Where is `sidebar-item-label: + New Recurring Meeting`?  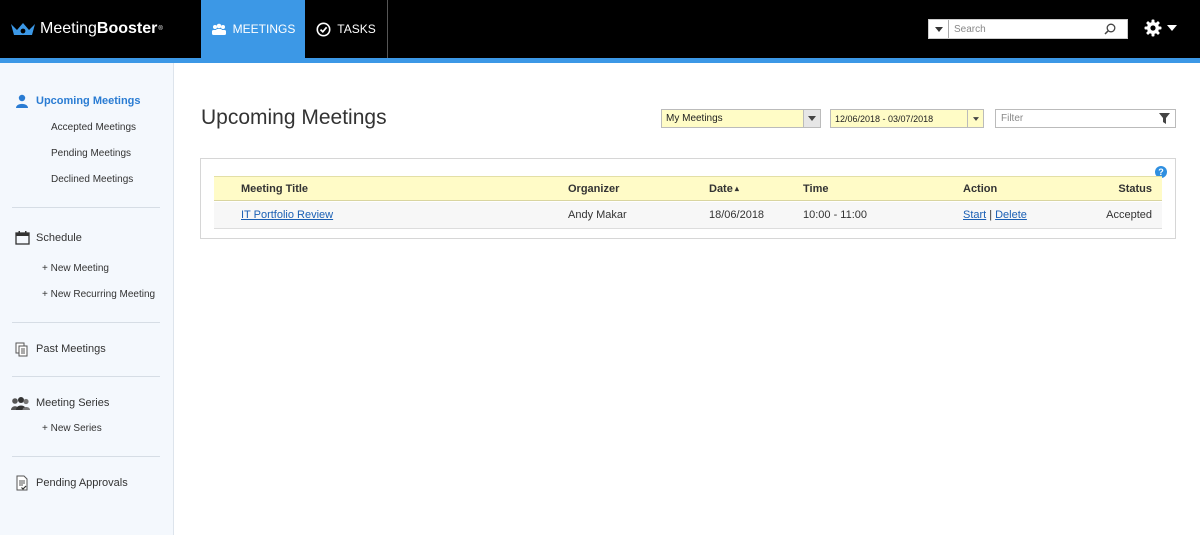
sidebar-item-label: + New Recurring Meeting is located at coordinates (99, 294).